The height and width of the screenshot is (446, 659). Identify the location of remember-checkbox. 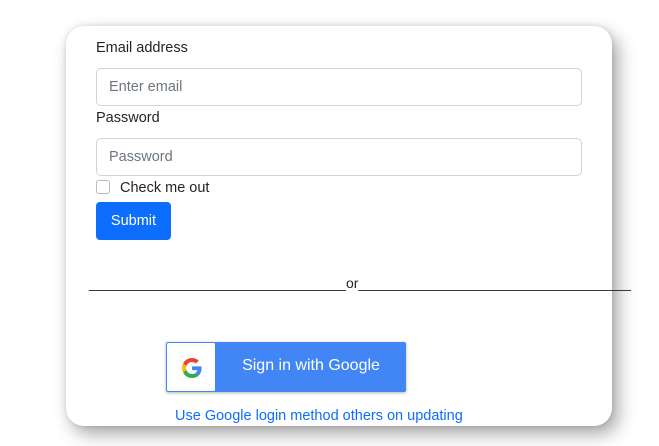
(103, 187).